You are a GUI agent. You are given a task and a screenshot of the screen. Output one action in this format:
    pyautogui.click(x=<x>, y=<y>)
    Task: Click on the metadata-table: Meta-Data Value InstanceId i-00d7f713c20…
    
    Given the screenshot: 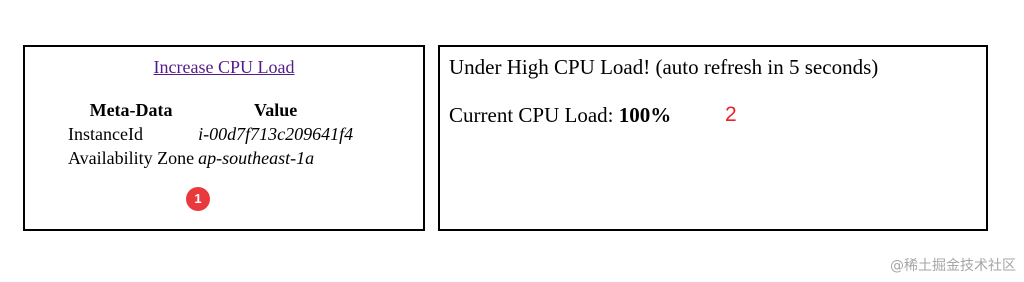 What is the action you would take?
    pyautogui.click(x=210, y=134)
    